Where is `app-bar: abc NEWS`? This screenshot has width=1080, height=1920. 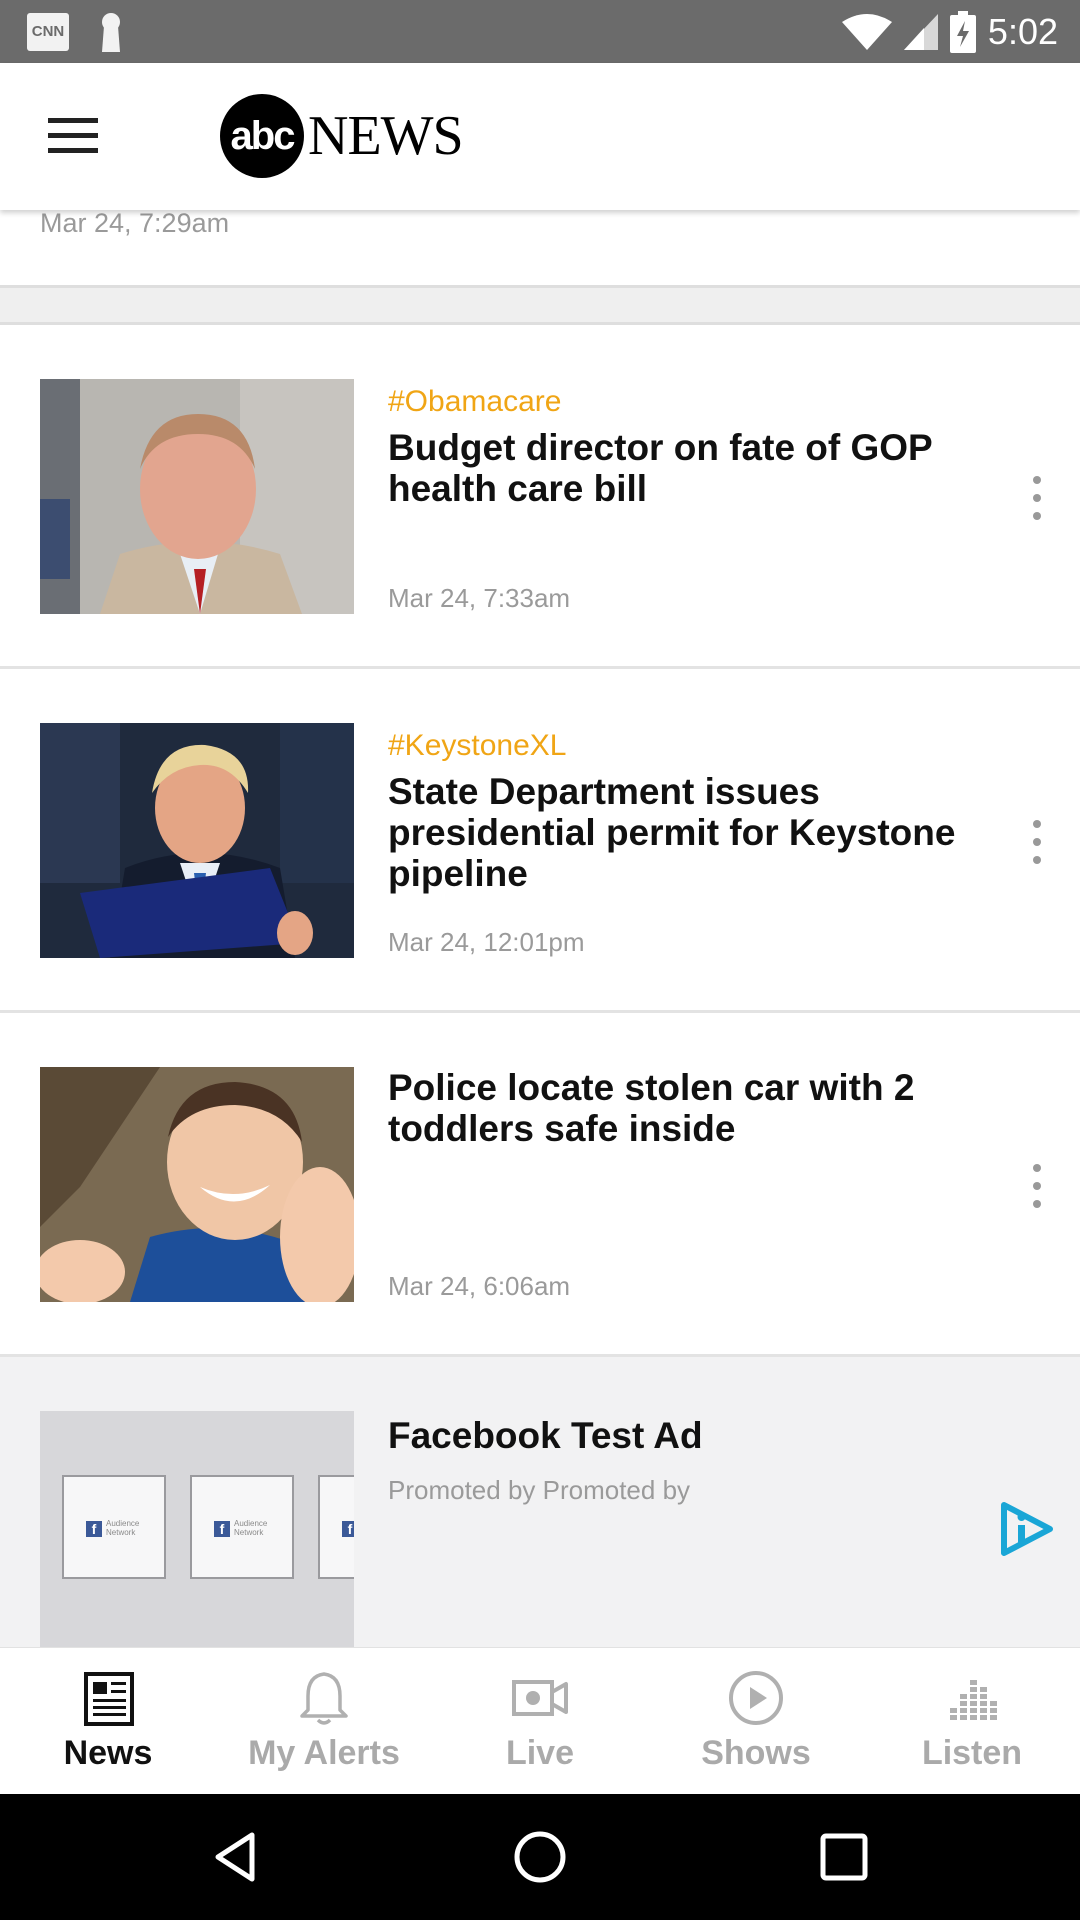 app-bar: abc NEWS is located at coordinates (540, 136).